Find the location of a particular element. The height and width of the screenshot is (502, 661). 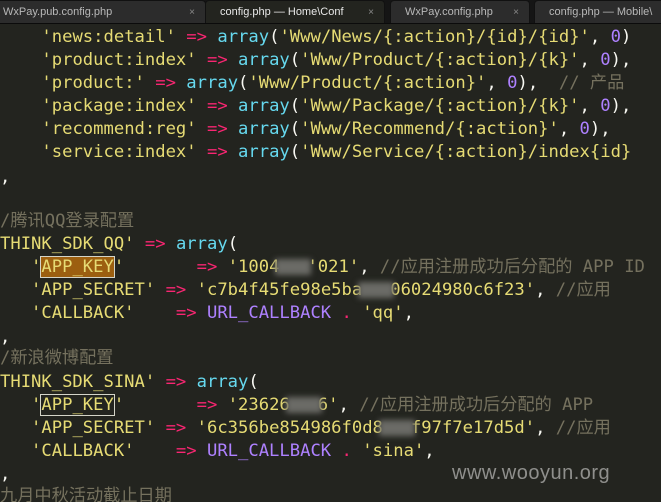

tab-wxpay-pub-config: WxPay.pub.config.php × is located at coordinates (103, 11).